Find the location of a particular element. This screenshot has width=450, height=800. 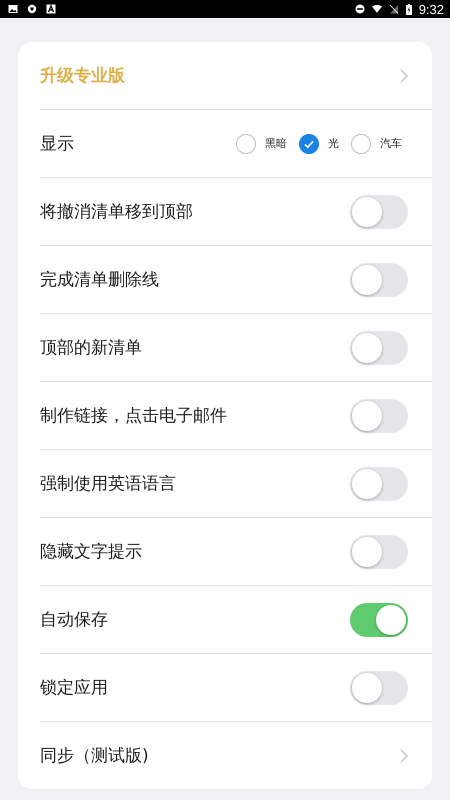

setting-label: 隐藏文字提示 is located at coordinates (91, 552).